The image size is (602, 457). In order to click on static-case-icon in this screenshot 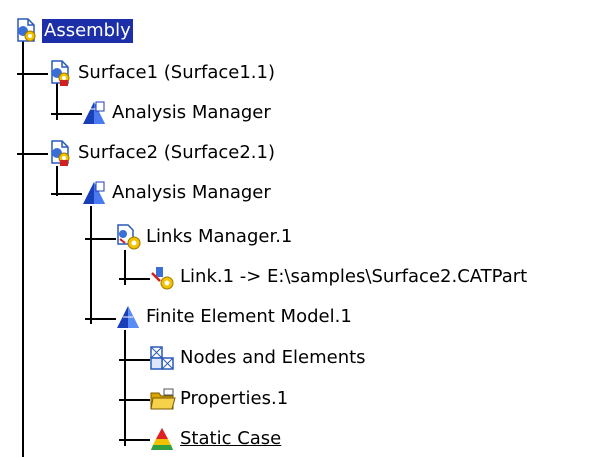, I will do `click(162, 439)`.